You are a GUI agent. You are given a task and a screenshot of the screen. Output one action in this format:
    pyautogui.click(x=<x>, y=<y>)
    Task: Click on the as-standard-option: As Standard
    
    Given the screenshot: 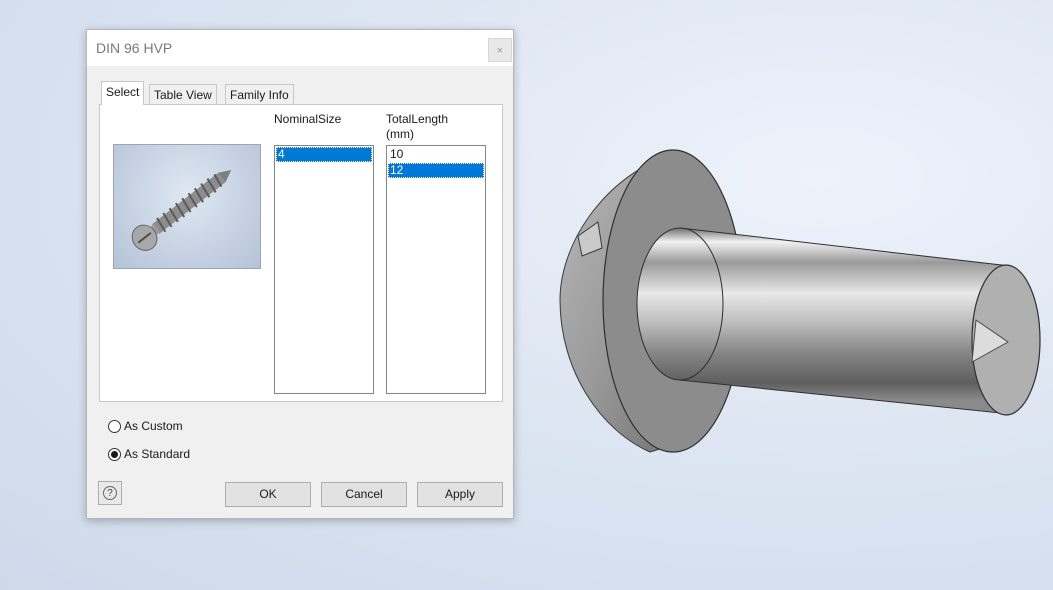 What is the action you would take?
    pyautogui.click(x=149, y=454)
    